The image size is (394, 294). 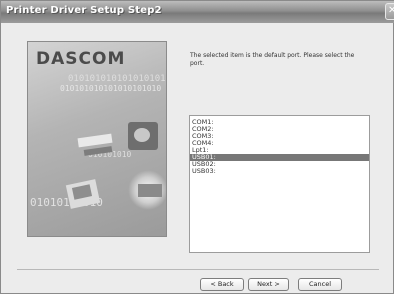 What do you see at coordinates (197, 12) in the screenshot?
I see `title-bar: Printer Driver Setup Step2 ✕` at bounding box center [197, 12].